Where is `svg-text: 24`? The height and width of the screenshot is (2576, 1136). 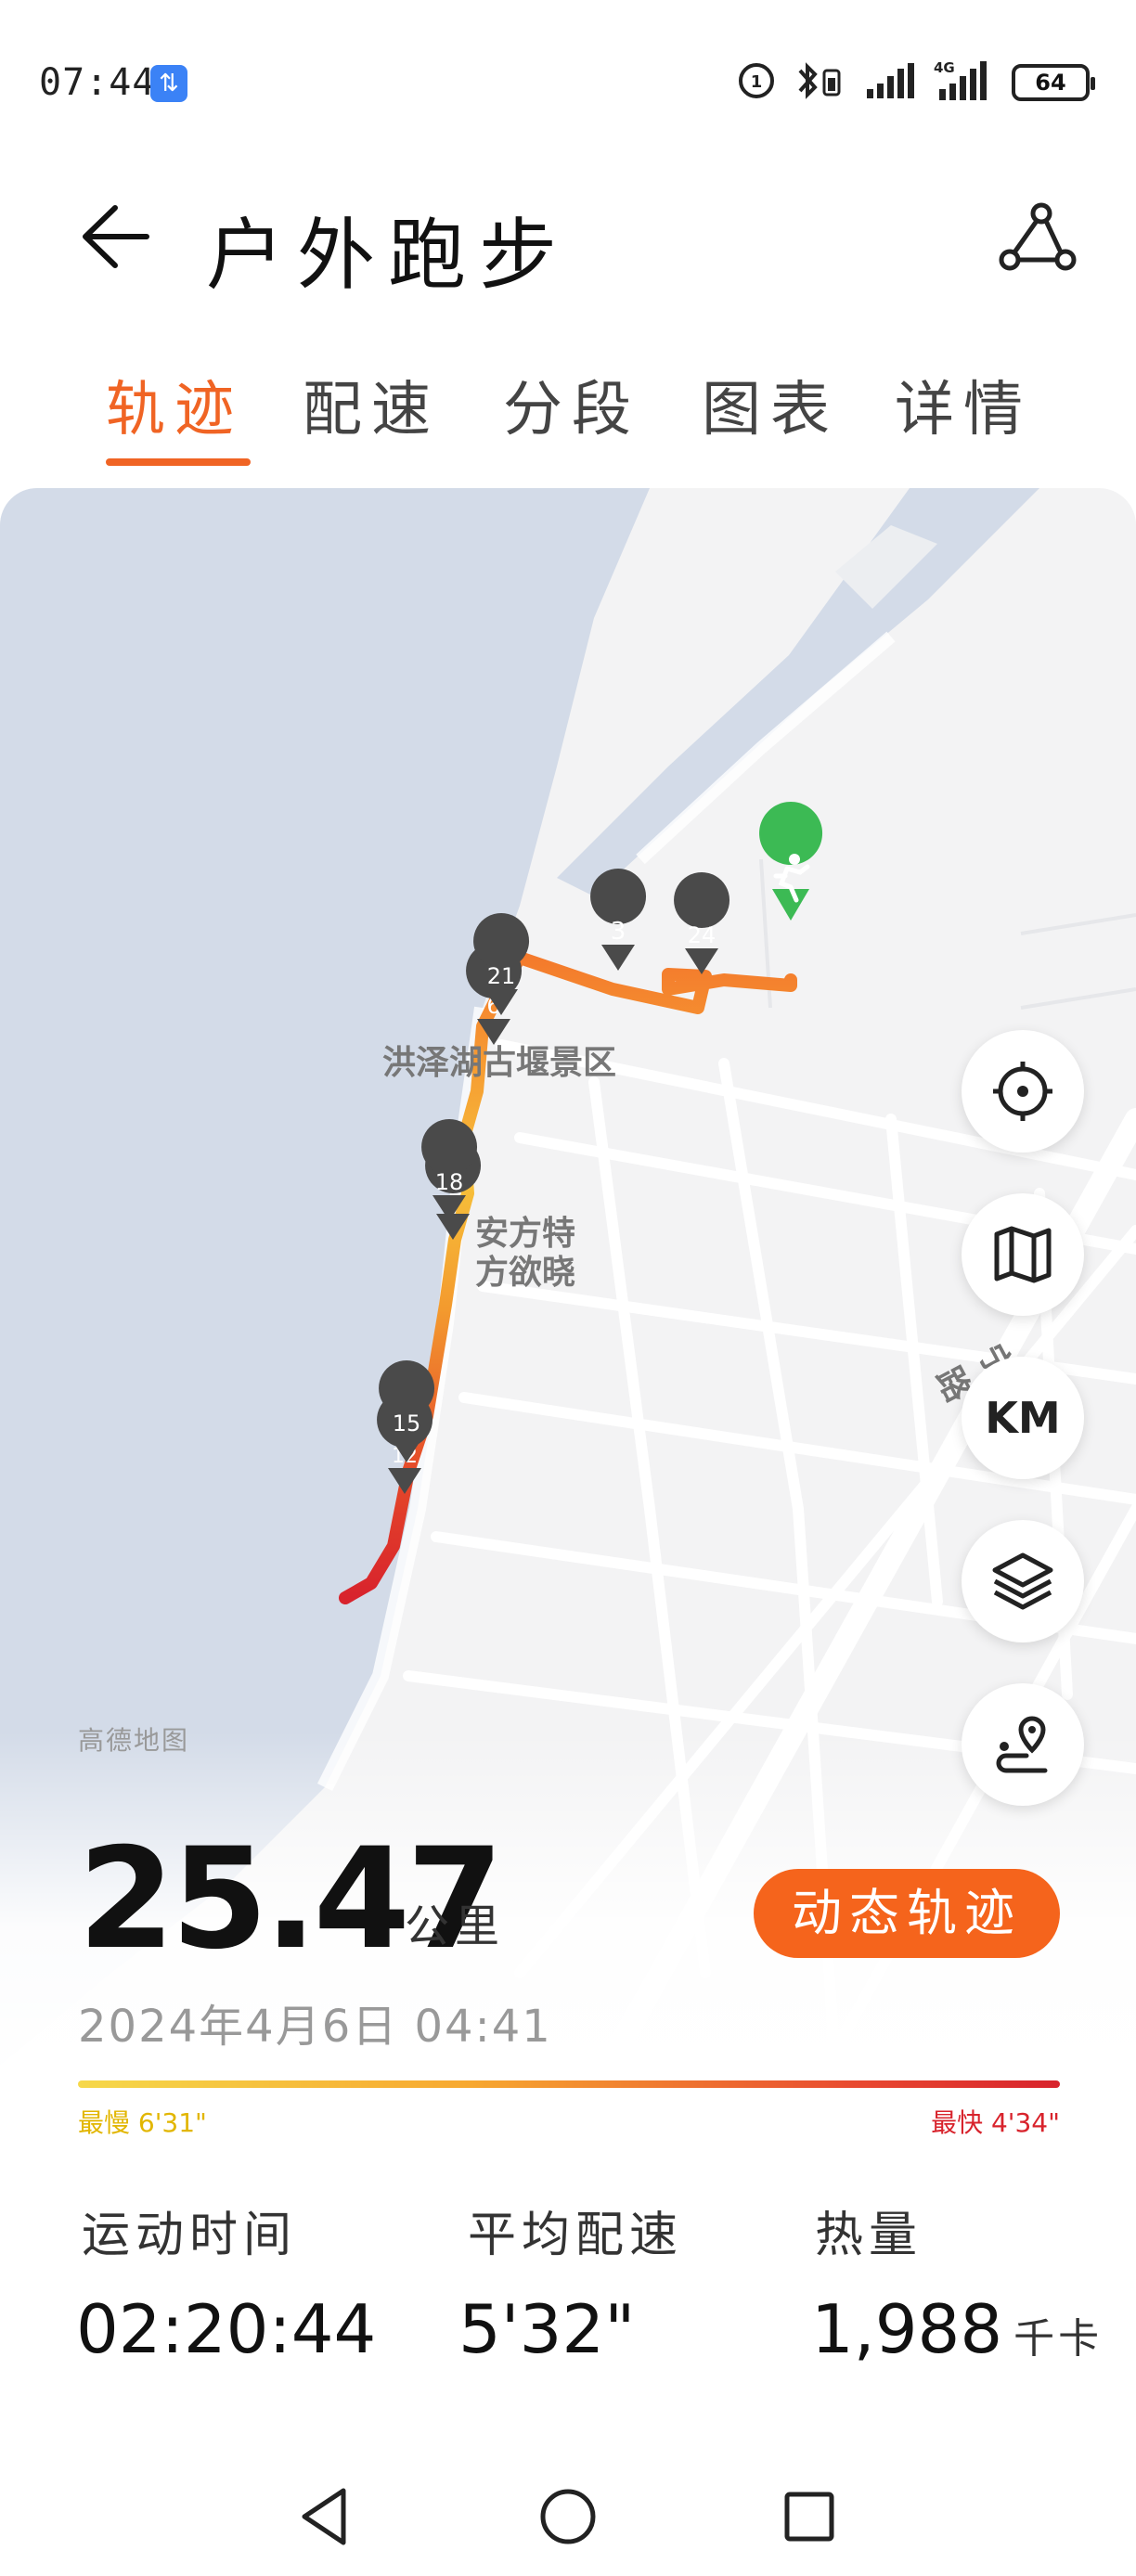
svg-text: 24 is located at coordinates (702, 935).